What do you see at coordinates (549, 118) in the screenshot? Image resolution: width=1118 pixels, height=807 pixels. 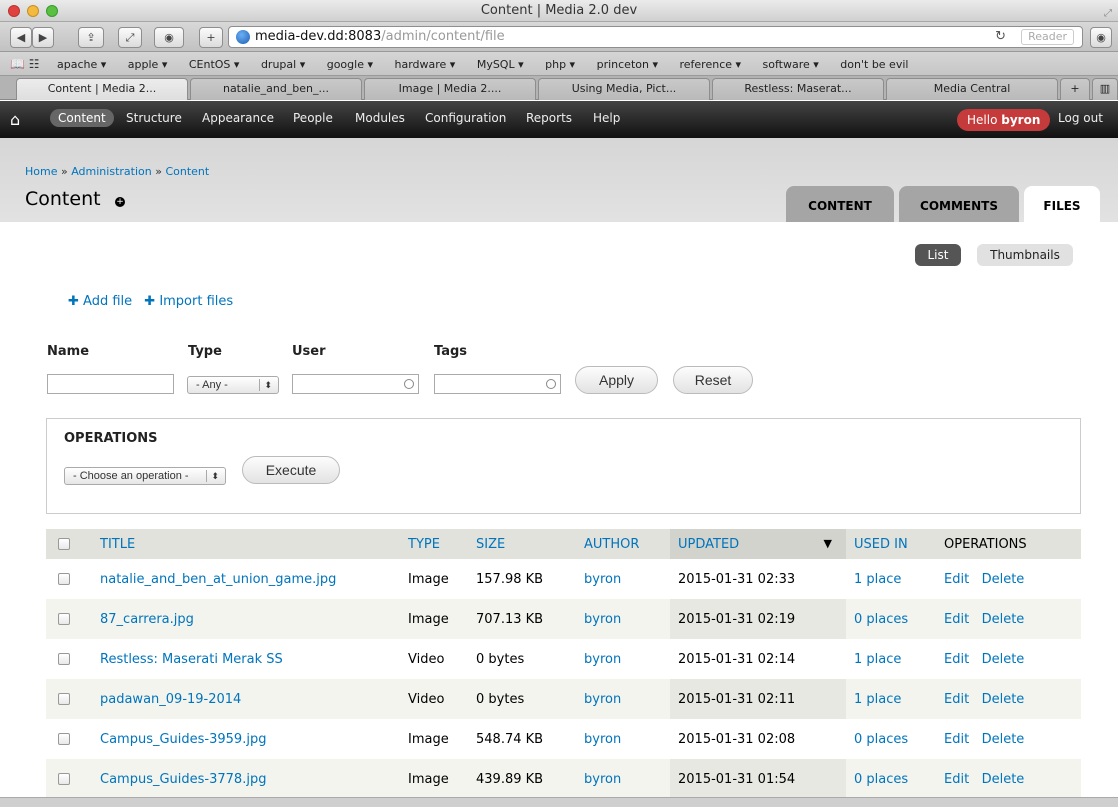 I see `admin-menu-reports: Reports` at bounding box center [549, 118].